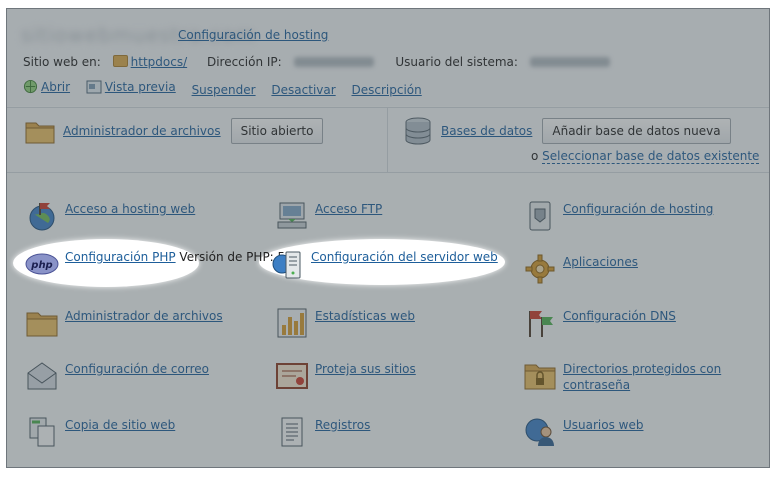  I want to click on tool-label: Proteja sus sitios, so click(365, 369).